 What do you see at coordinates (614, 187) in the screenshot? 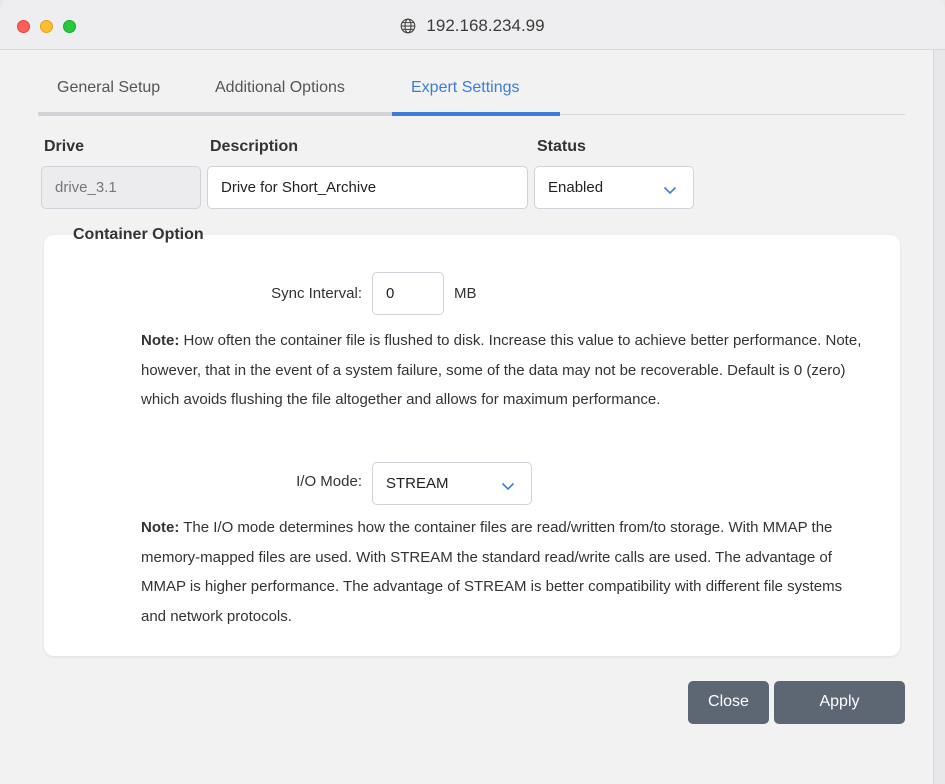
I see `status-select: Enabled` at bounding box center [614, 187].